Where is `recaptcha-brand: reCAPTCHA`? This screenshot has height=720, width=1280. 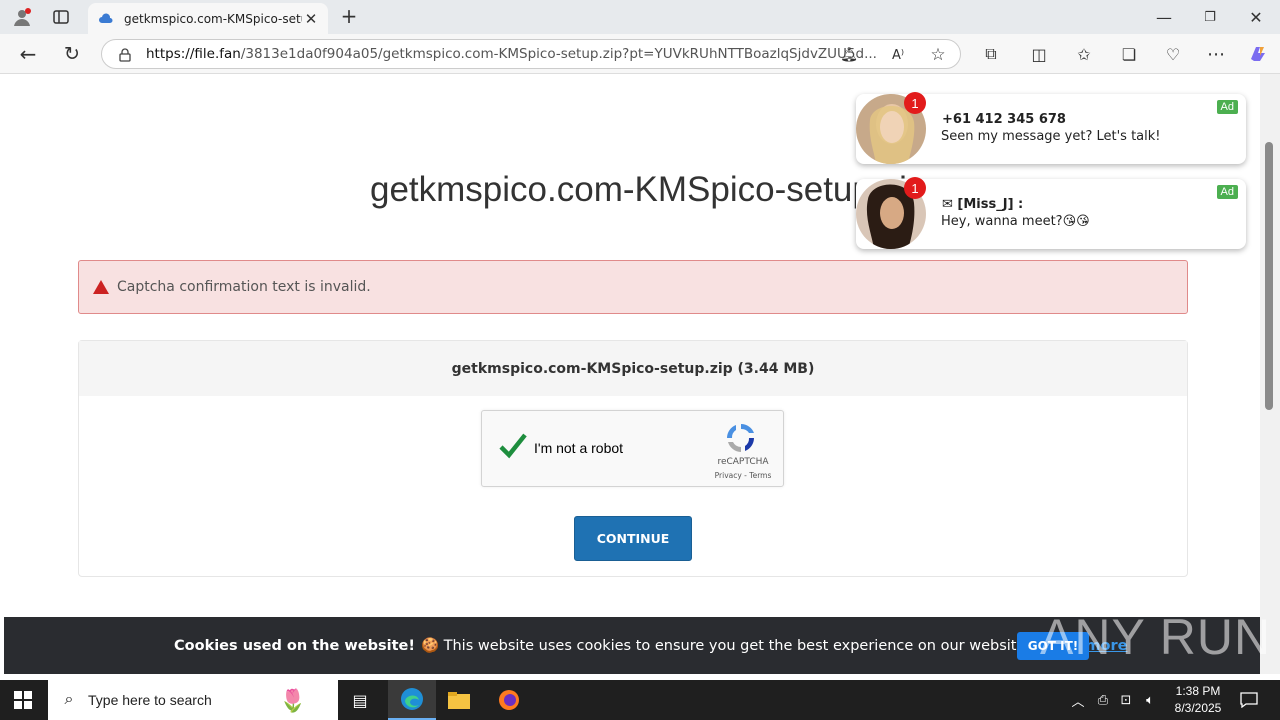 recaptcha-brand: reCAPTCHA is located at coordinates (743, 462).